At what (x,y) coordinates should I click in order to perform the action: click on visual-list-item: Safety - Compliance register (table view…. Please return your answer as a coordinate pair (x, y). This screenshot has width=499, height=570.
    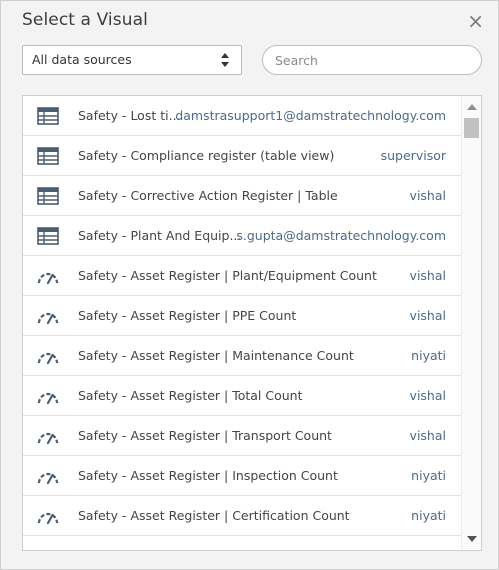
    Looking at the image, I should click on (242, 156).